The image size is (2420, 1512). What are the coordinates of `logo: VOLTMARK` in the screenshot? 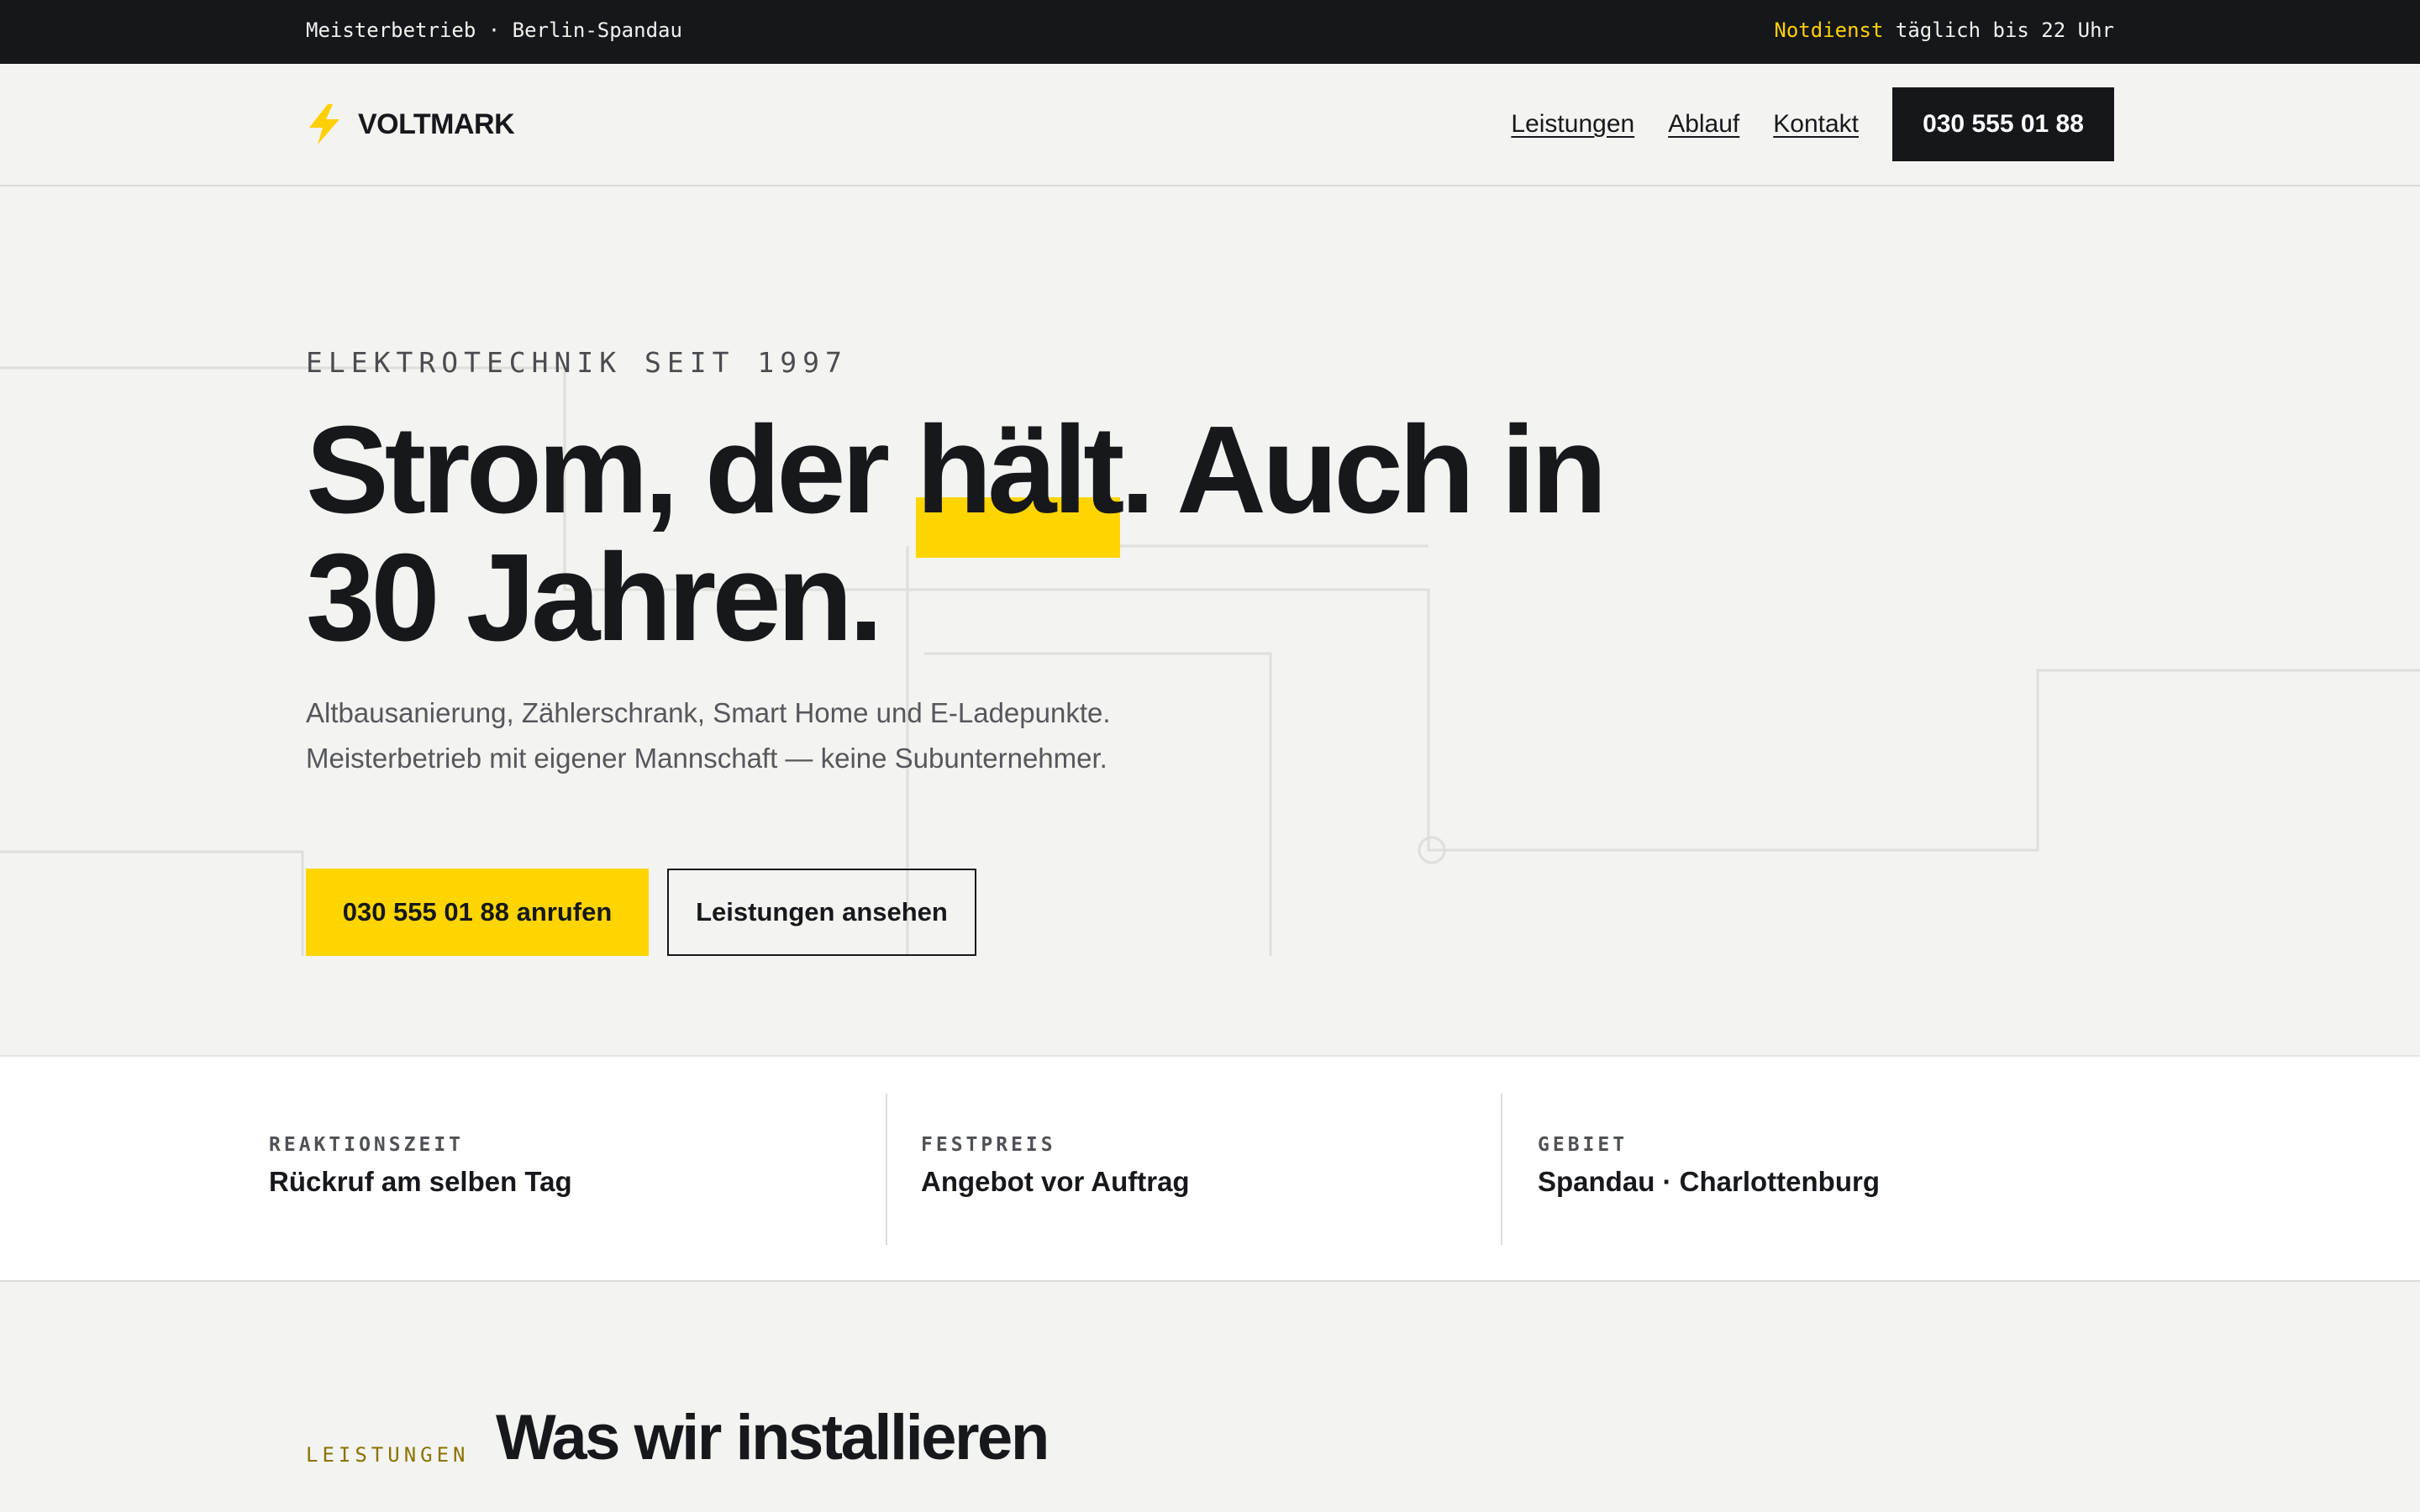 It's located at (411, 124).